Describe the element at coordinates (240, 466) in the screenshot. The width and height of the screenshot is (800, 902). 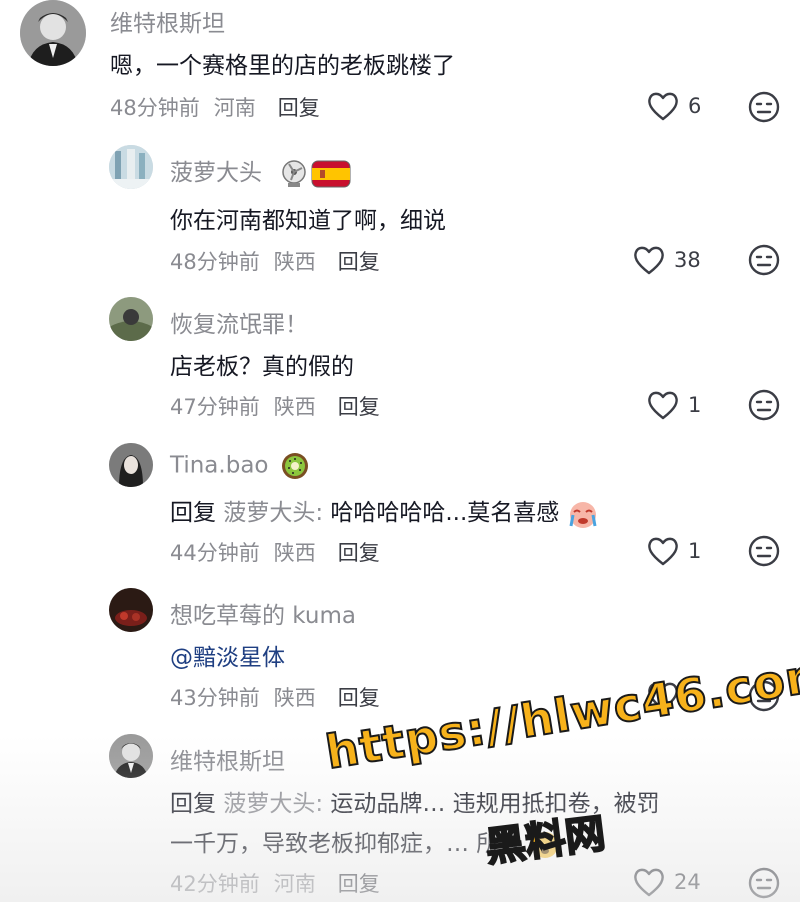
I see `username: Tina.bao` at that location.